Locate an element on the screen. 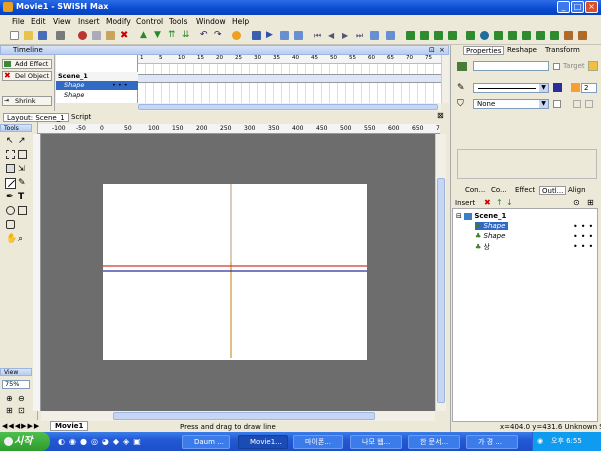 This screenshot has width=601, height=451. tree-item-3: ♣ 상 is located at coordinates (482, 247).